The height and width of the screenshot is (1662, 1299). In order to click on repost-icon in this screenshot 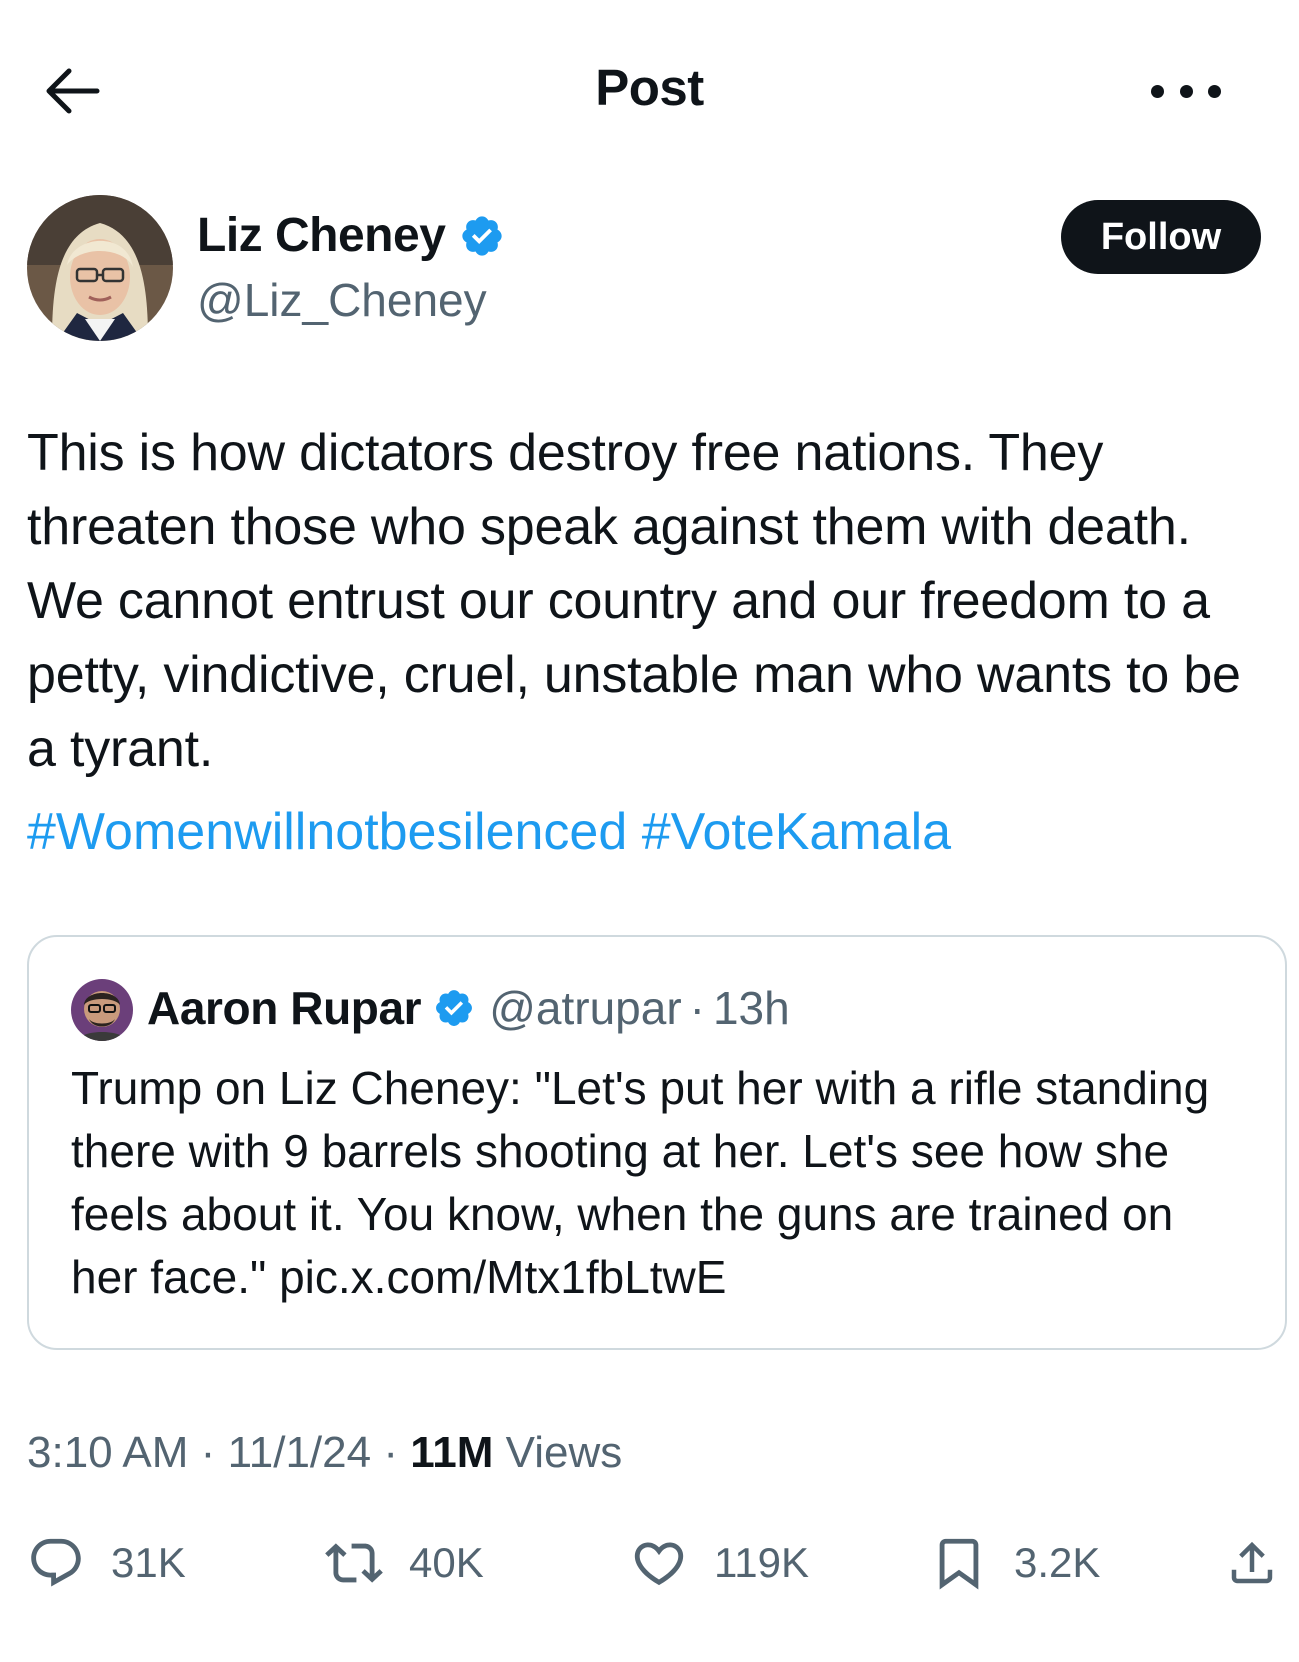, I will do `click(354, 1563)`.